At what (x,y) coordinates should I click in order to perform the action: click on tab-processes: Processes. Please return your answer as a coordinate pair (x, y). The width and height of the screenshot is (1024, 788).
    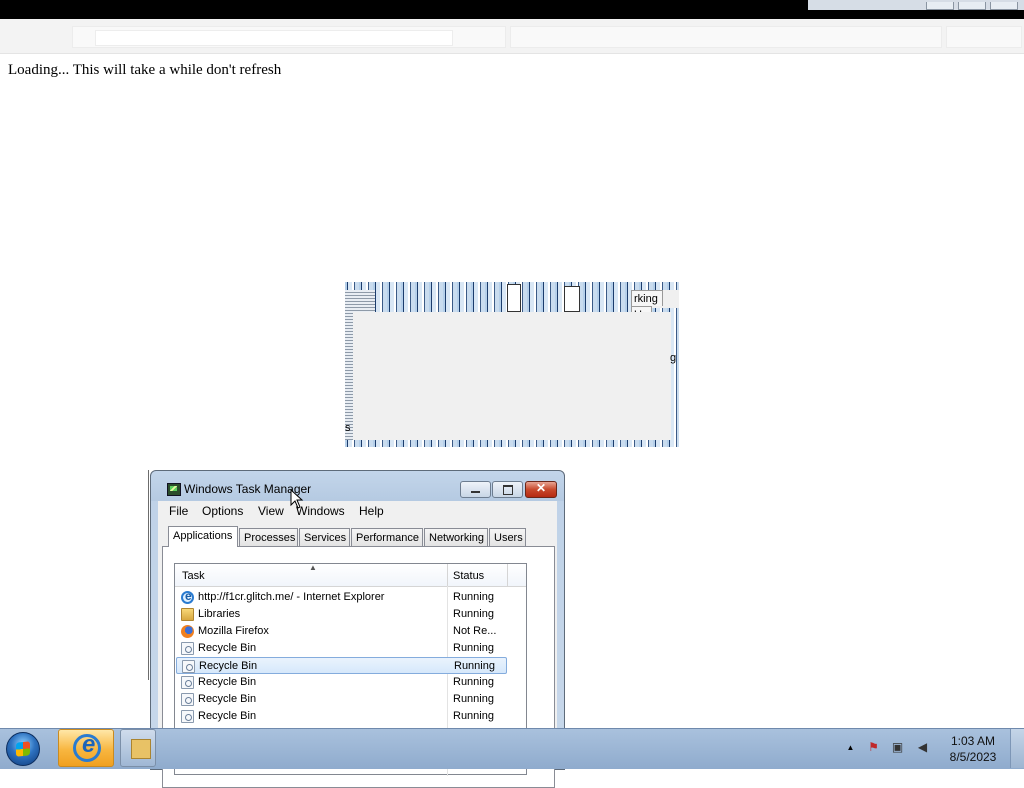
    Looking at the image, I should click on (268, 537).